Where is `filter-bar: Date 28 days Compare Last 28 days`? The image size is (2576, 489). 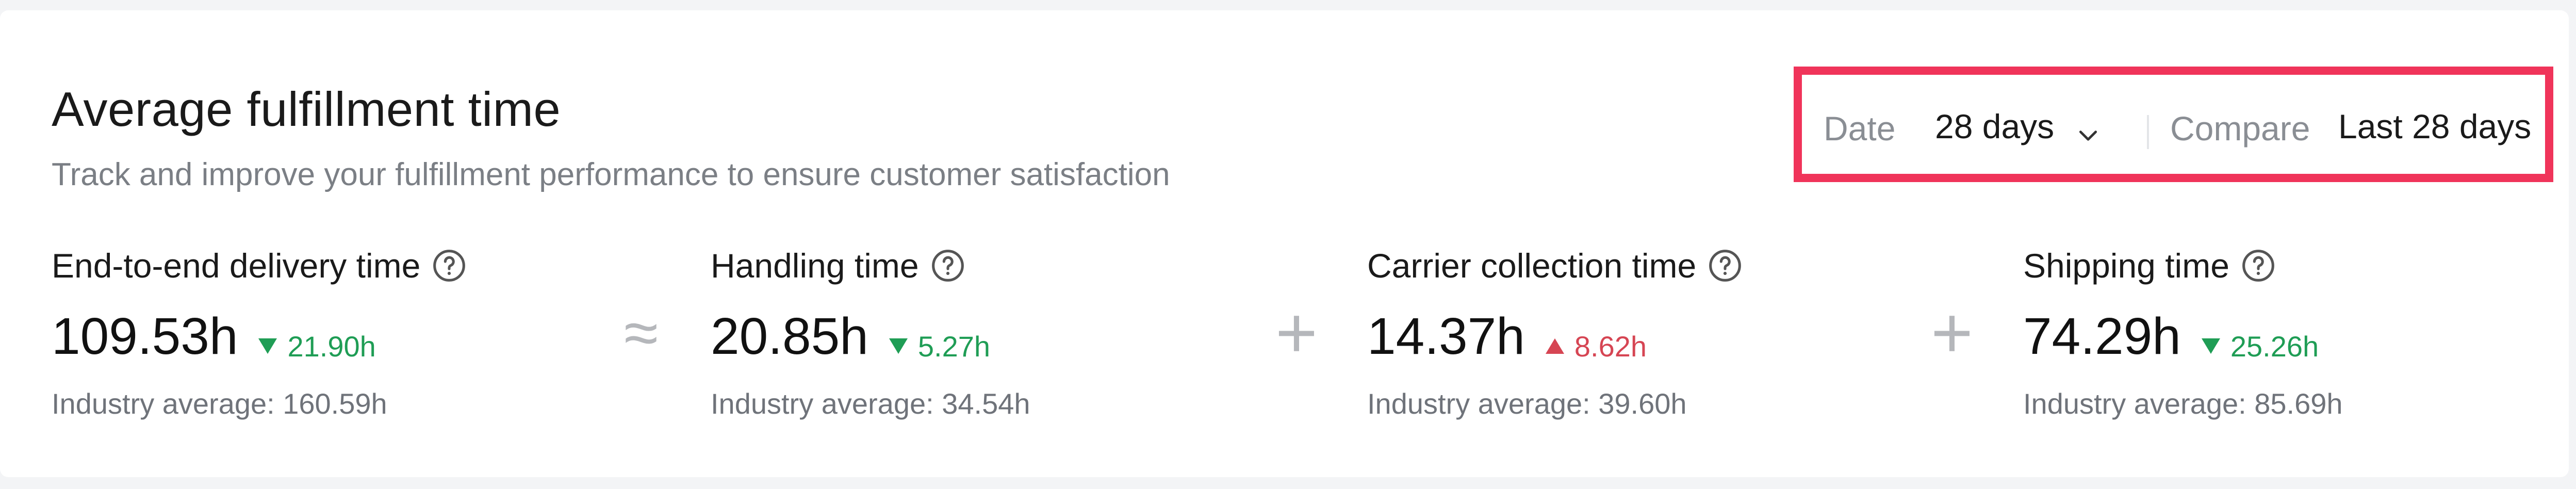
filter-bar: Date 28 days Compare Last 28 days is located at coordinates (2173, 124).